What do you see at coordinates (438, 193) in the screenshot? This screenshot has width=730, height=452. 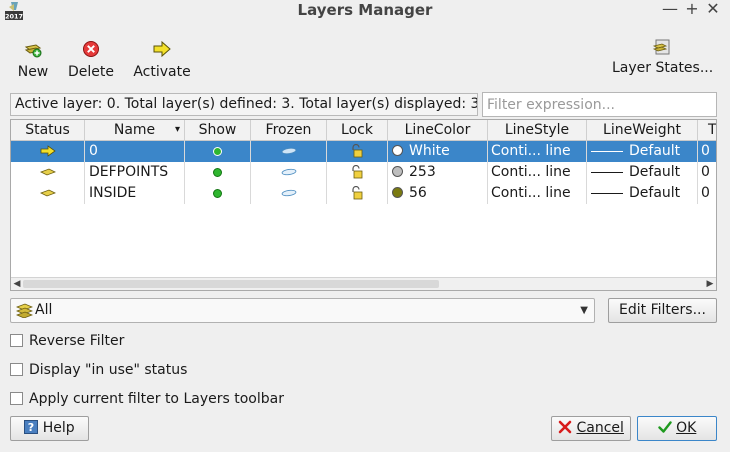 I see `linecolor-cell: 56` at bounding box center [438, 193].